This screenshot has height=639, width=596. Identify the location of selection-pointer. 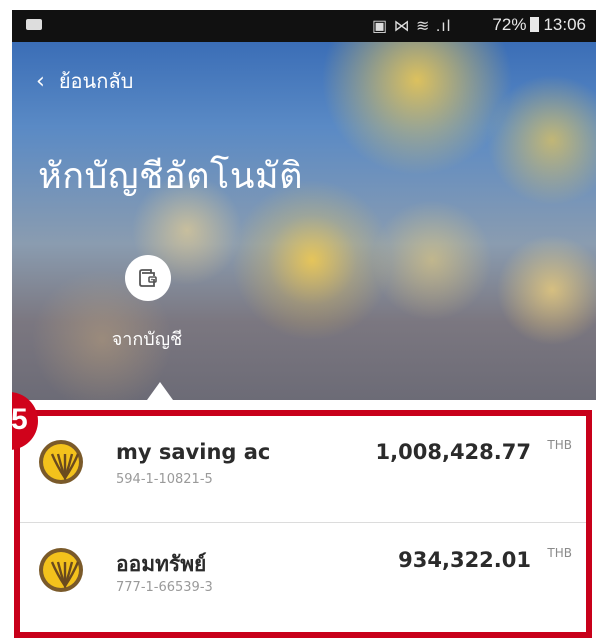
(160, 391).